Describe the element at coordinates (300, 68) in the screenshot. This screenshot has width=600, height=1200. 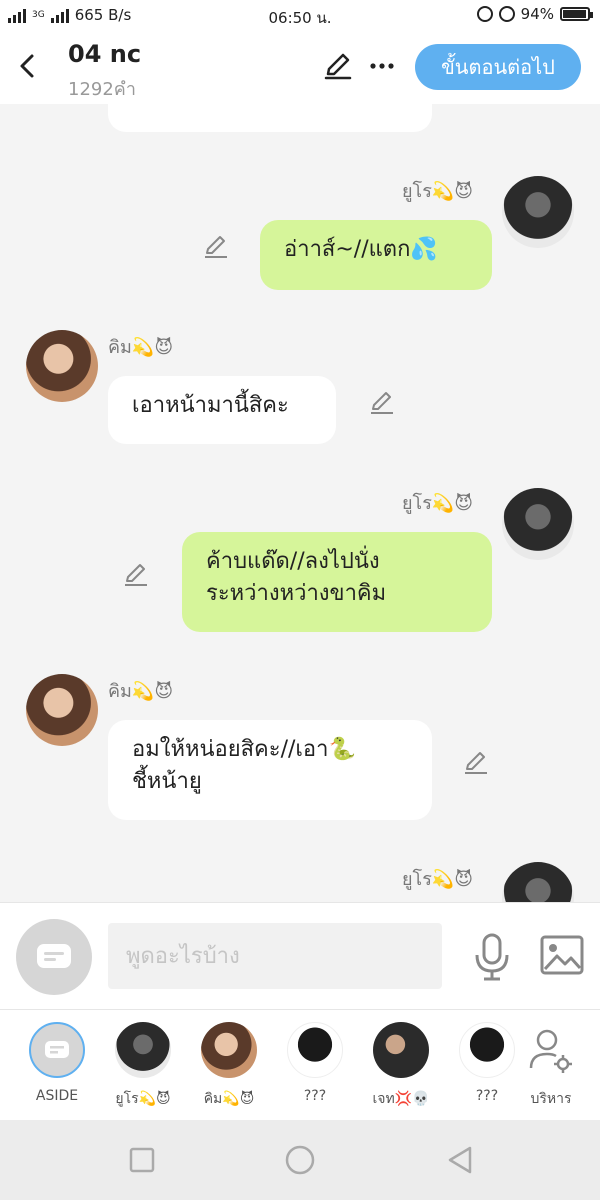
I see `chat-header: 04 nc 1292คำ ขั้นตอนต่อไป` at that location.